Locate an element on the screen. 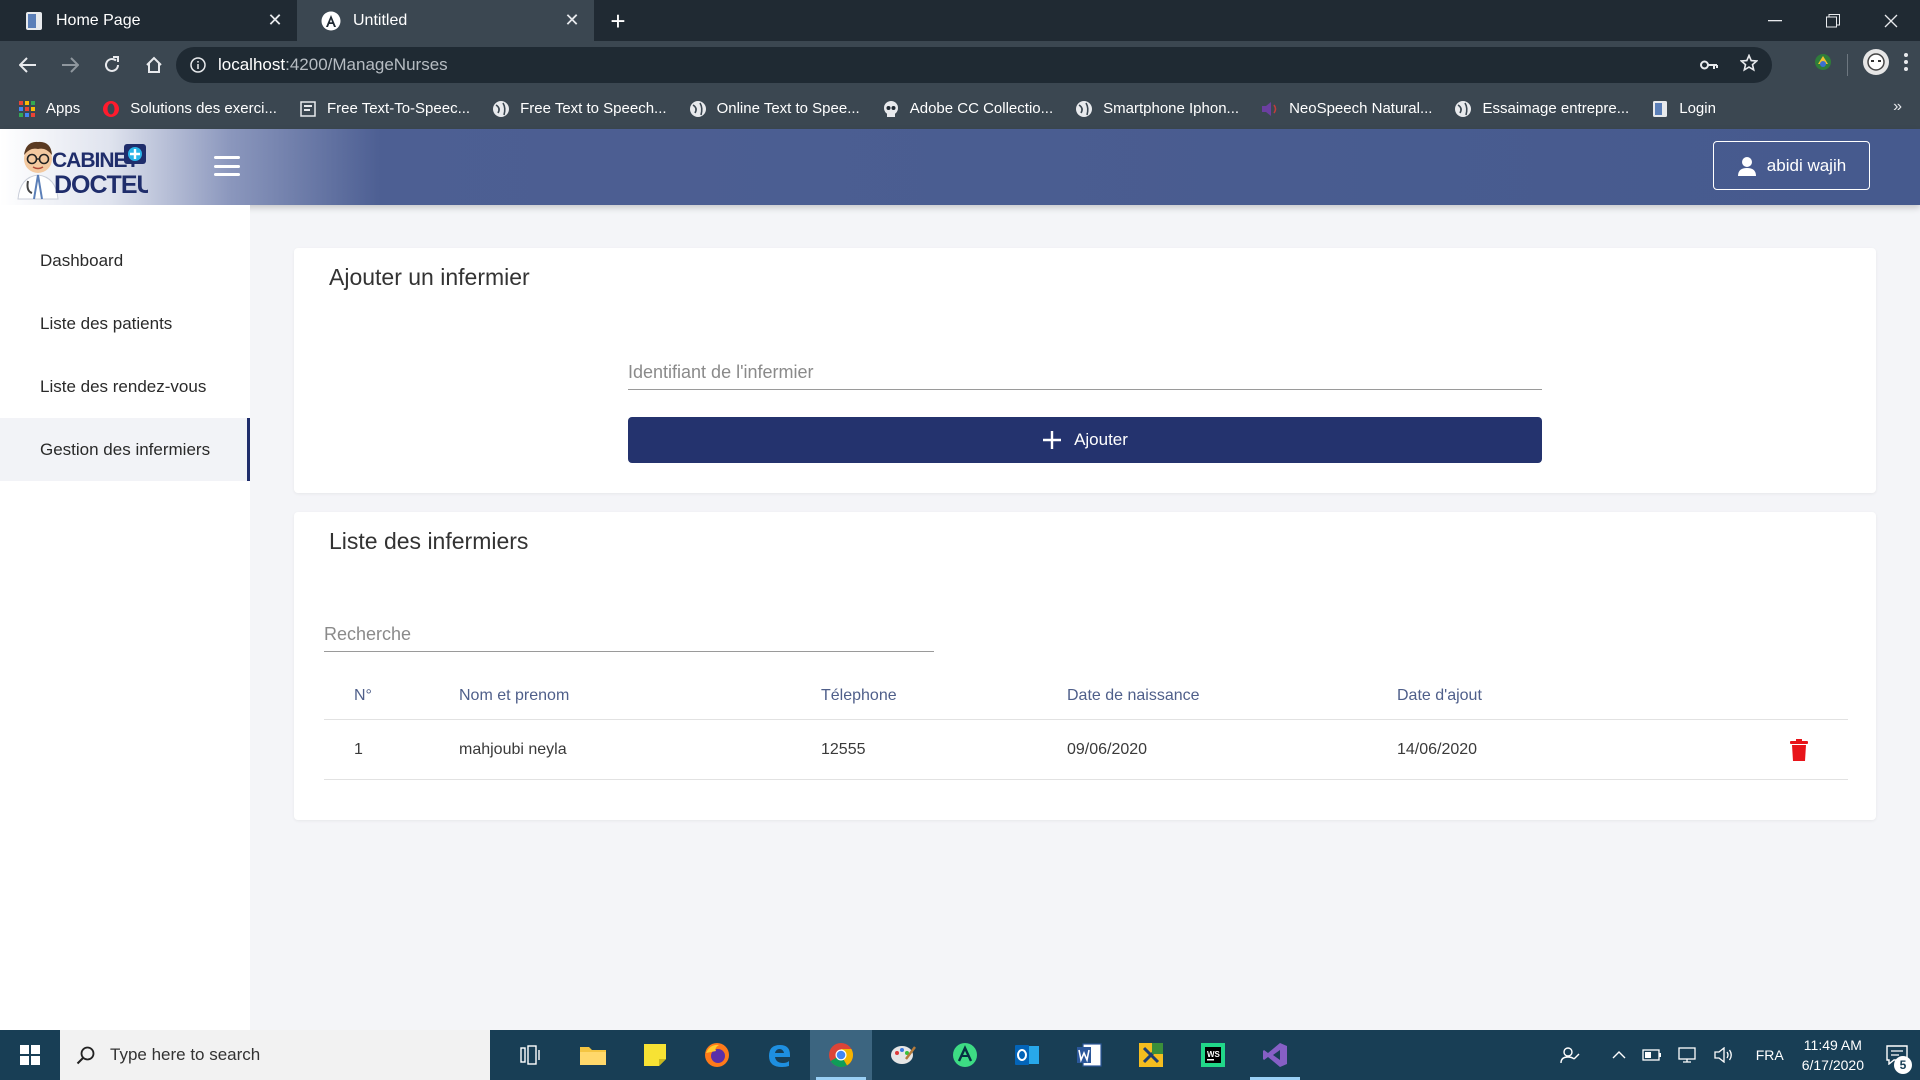  minimize-button is located at coordinates (1775, 20).